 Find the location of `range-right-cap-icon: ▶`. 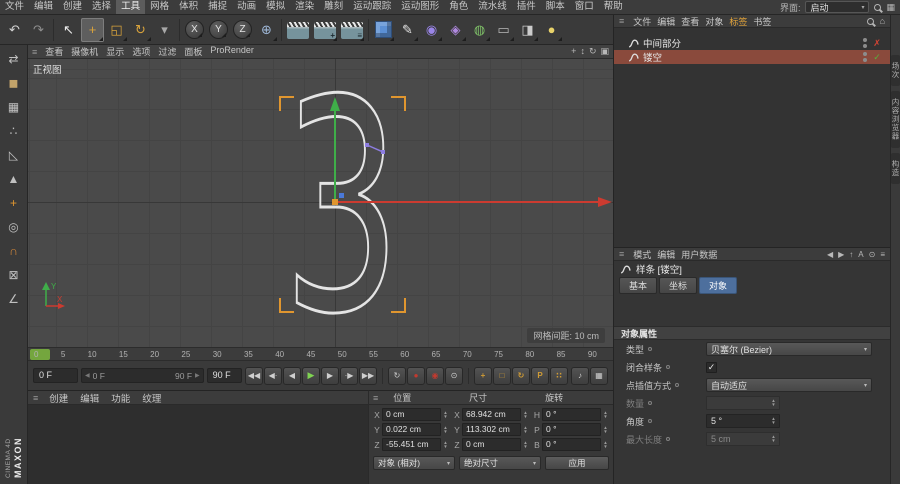

range-right-cap-icon: ▶ is located at coordinates (197, 375).